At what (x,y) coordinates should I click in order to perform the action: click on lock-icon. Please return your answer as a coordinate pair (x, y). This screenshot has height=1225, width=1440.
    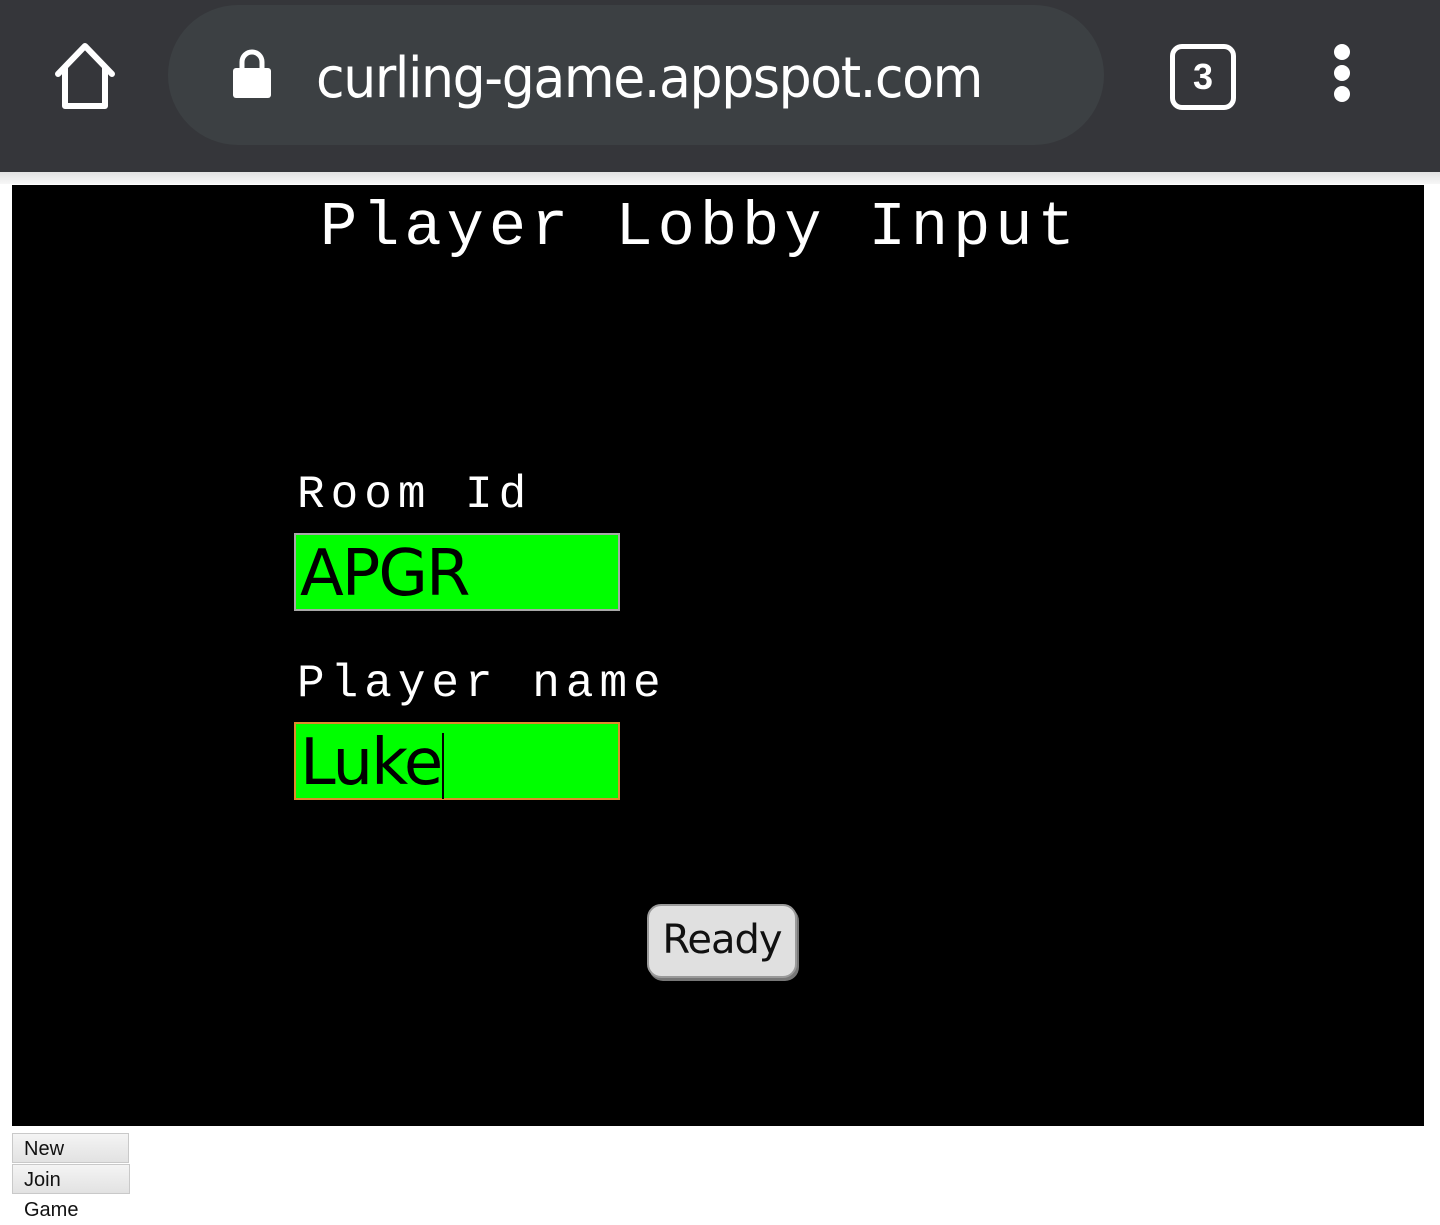
    Looking at the image, I should click on (252, 73).